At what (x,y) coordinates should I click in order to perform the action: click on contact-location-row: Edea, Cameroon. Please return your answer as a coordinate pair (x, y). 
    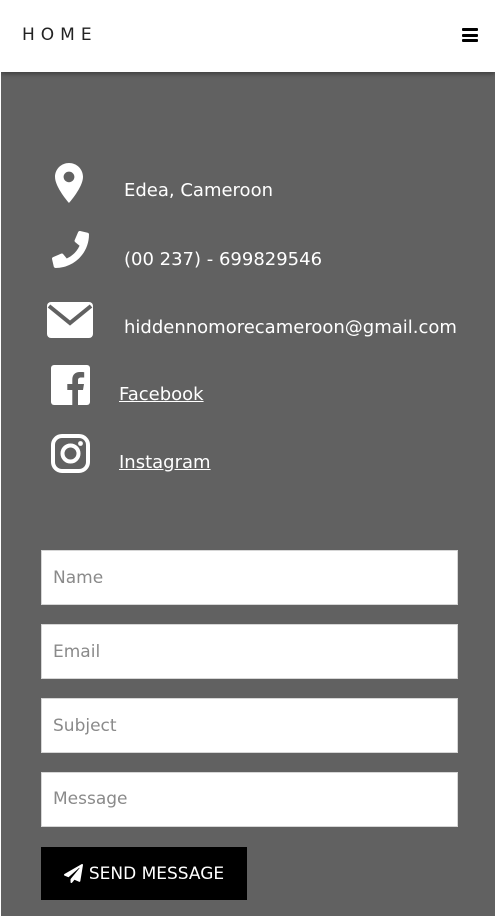
    Looking at the image, I should click on (248, 185).